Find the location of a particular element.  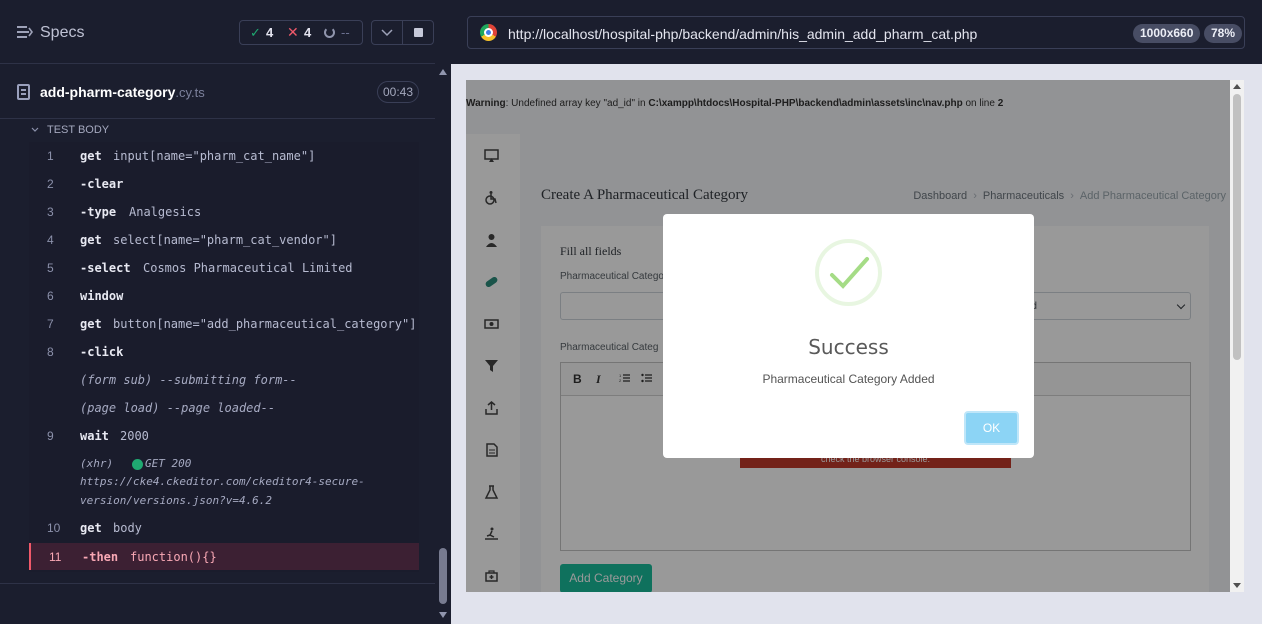

divider is located at coordinates (217, 583).